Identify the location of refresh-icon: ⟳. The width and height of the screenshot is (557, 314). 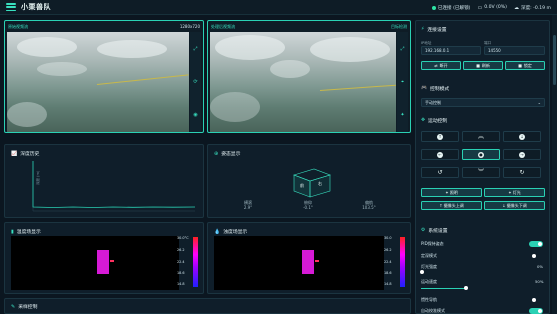
(195, 82).